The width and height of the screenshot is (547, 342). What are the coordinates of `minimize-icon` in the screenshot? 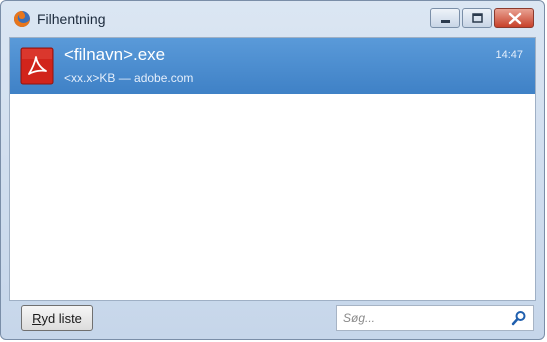 It's located at (445, 21).